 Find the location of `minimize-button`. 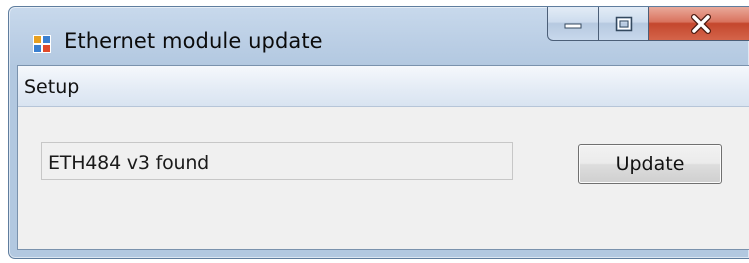

minimize-button is located at coordinates (573, 24).